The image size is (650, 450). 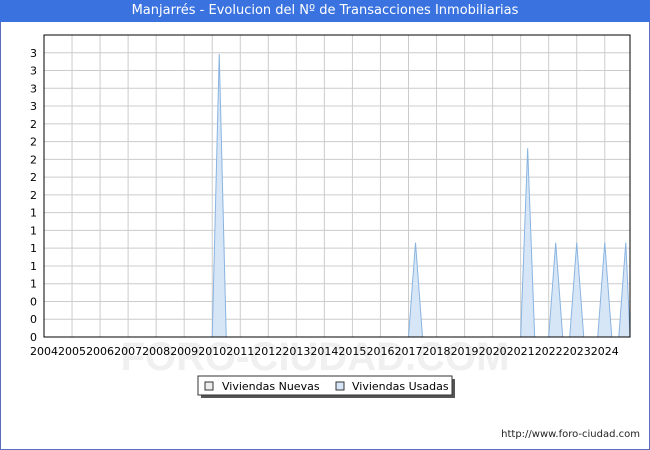 What do you see at coordinates (605, 351) in the screenshot?
I see `x-tick-label: 2024` at bounding box center [605, 351].